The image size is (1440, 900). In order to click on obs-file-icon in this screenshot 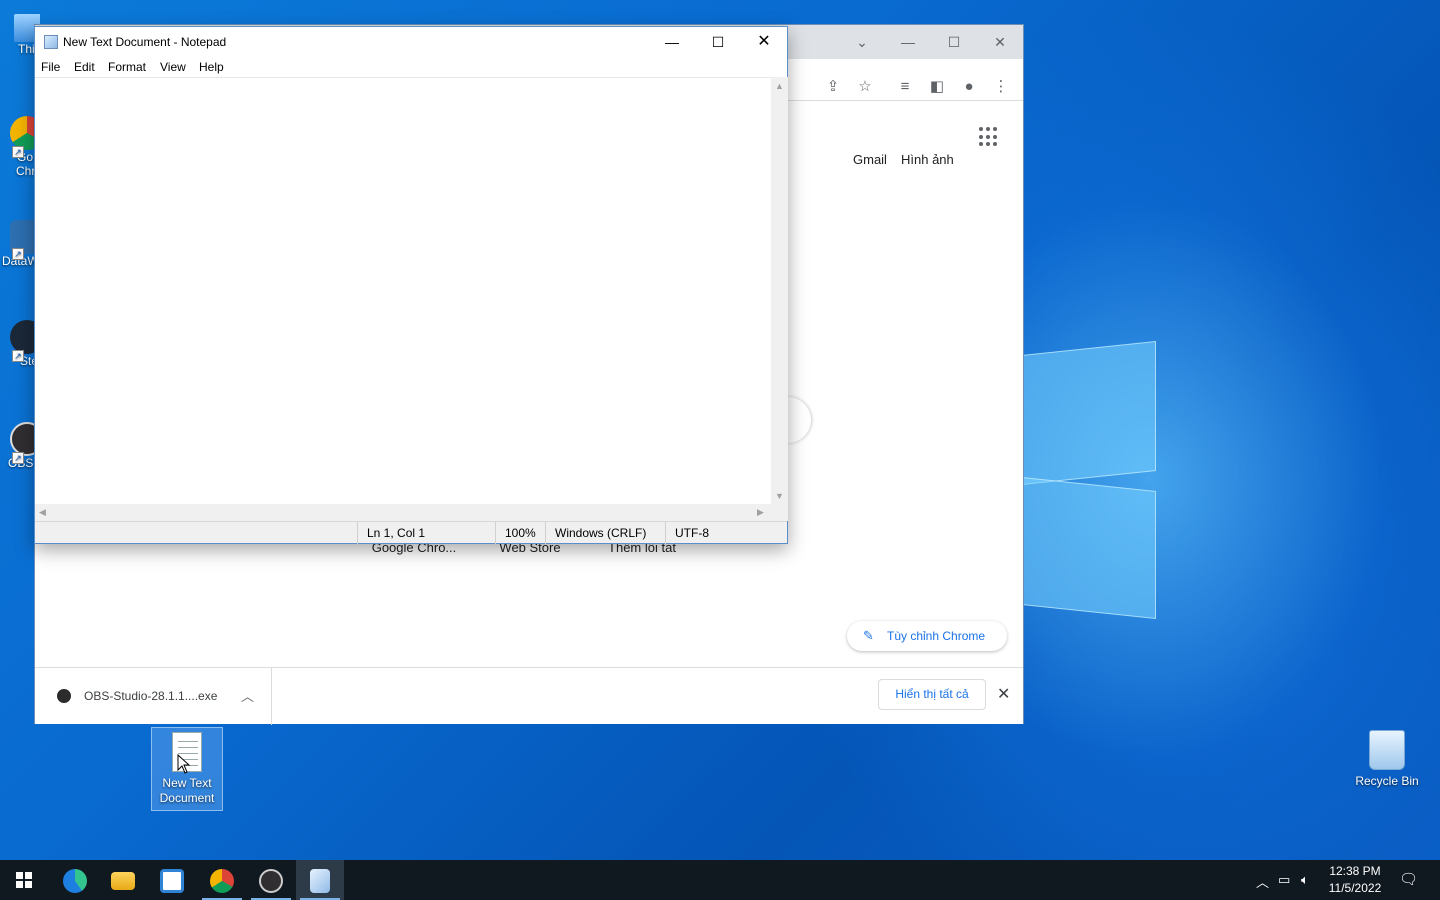, I will do `click(64, 696)`.